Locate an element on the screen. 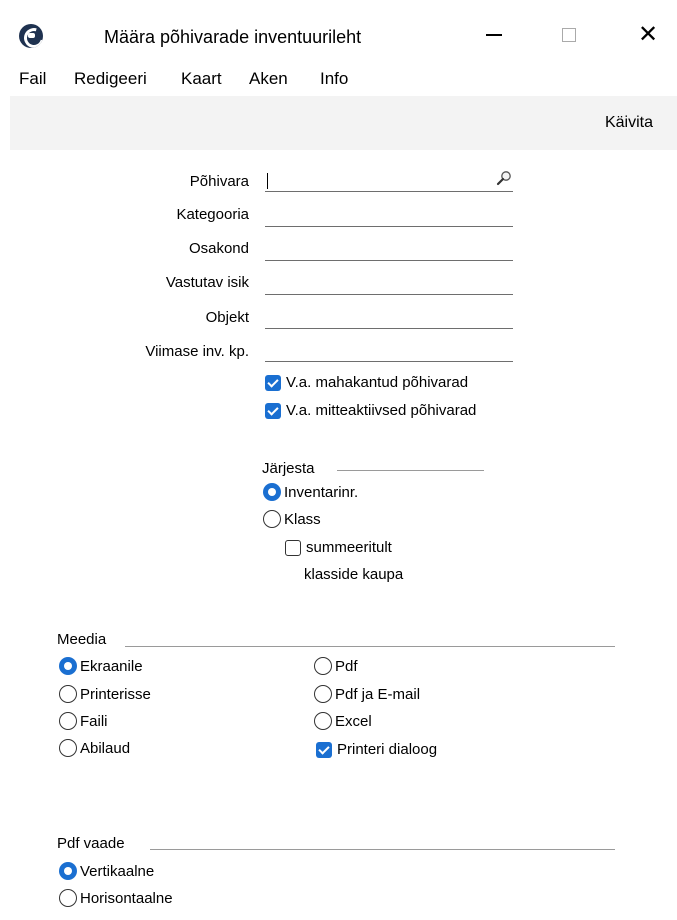 The width and height of the screenshot is (677, 920). media-radio-faili: Faili is located at coordinates (83, 721).